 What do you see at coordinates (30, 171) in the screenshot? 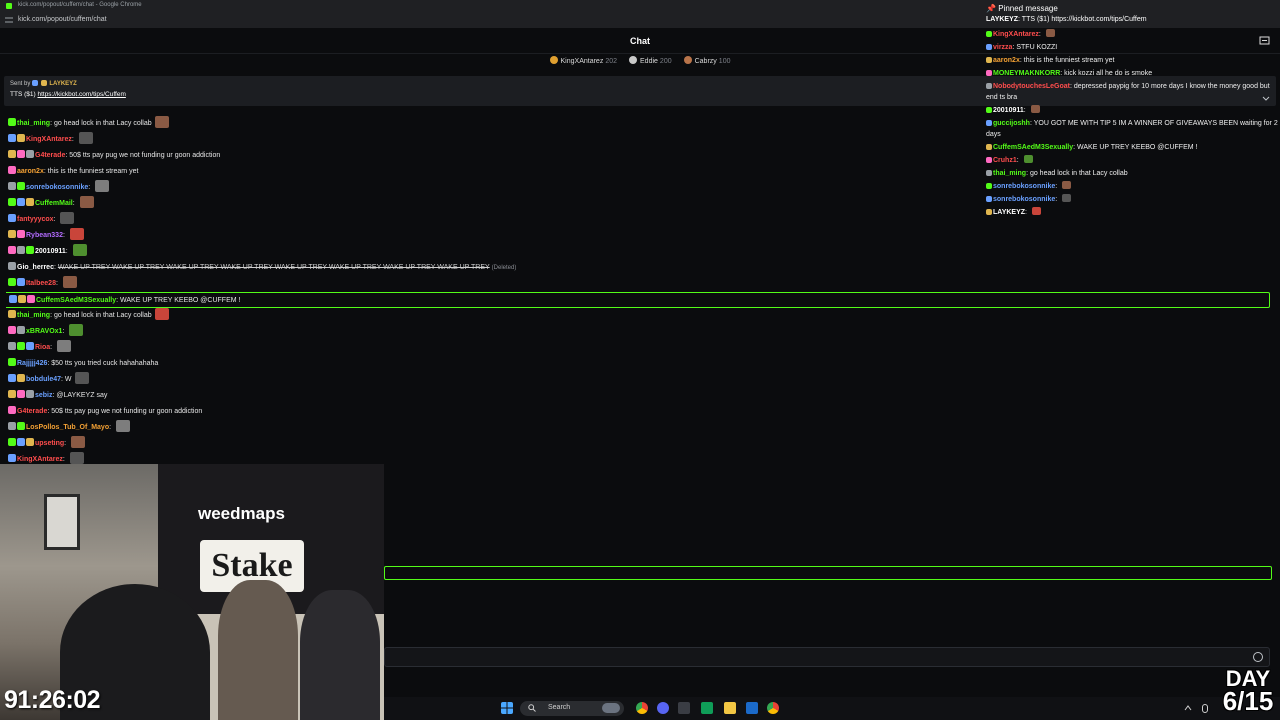
I see `chat-username: aaron2x` at bounding box center [30, 171].